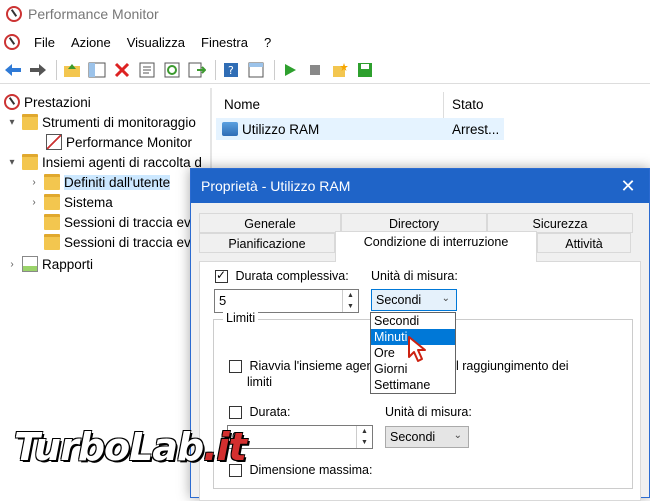 Image resolution: width=650 pixels, height=501 pixels. I want to click on properties-icon, so click(147, 70).